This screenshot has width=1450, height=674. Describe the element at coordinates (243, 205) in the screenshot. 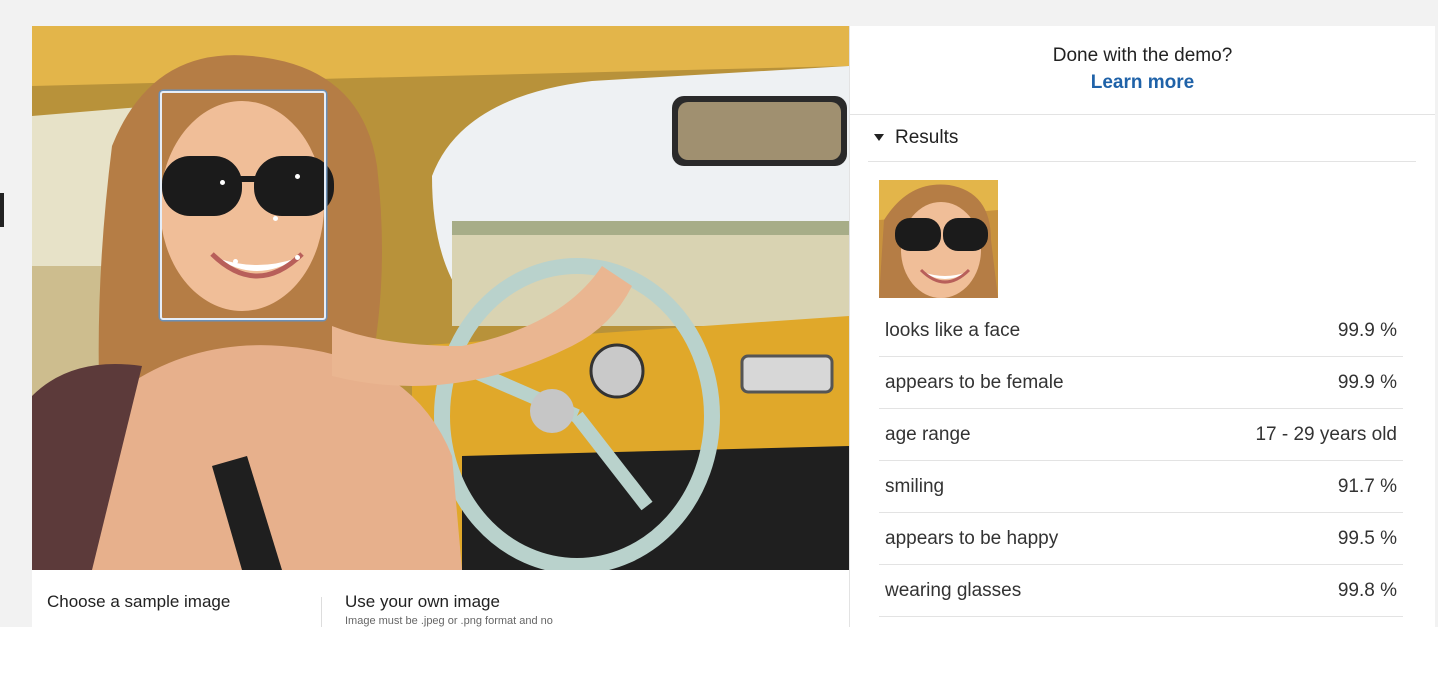

I see `face-bounding-box` at that location.